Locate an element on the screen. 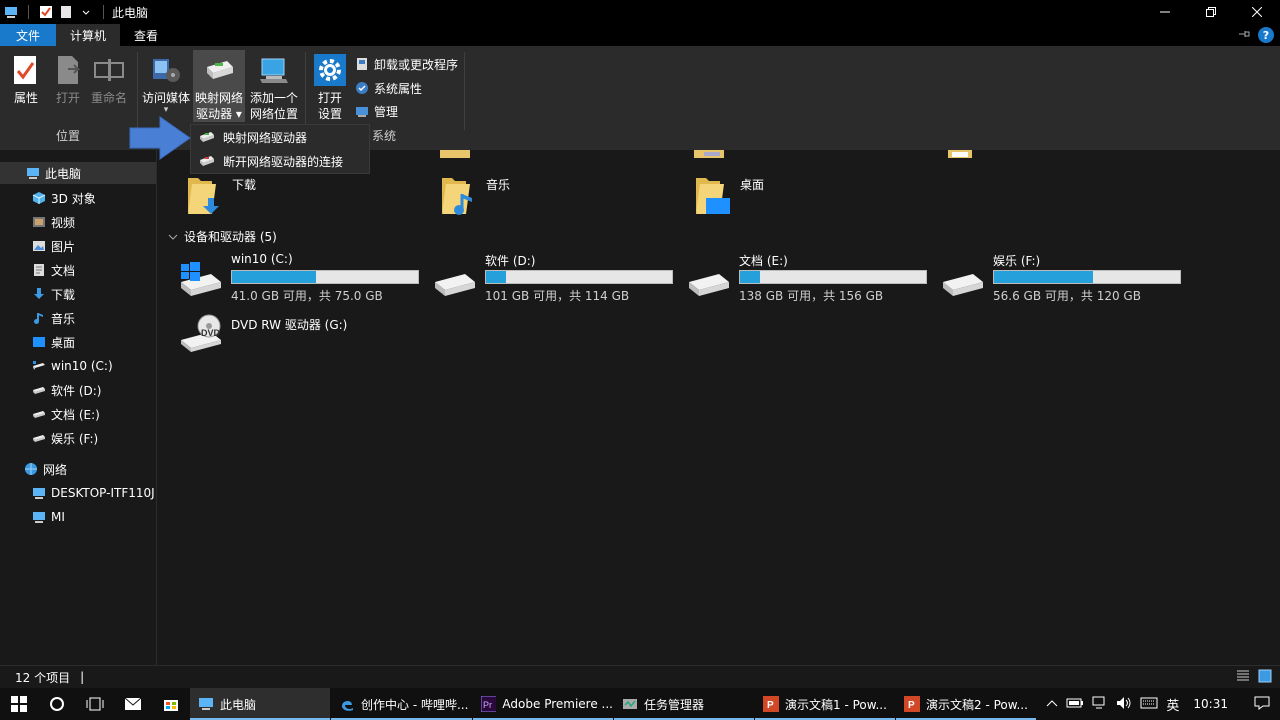 Image resolution: width=1280 pixels, height=720 pixels. drive-name: 娱乐 (F:) is located at coordinates (1017, 261).